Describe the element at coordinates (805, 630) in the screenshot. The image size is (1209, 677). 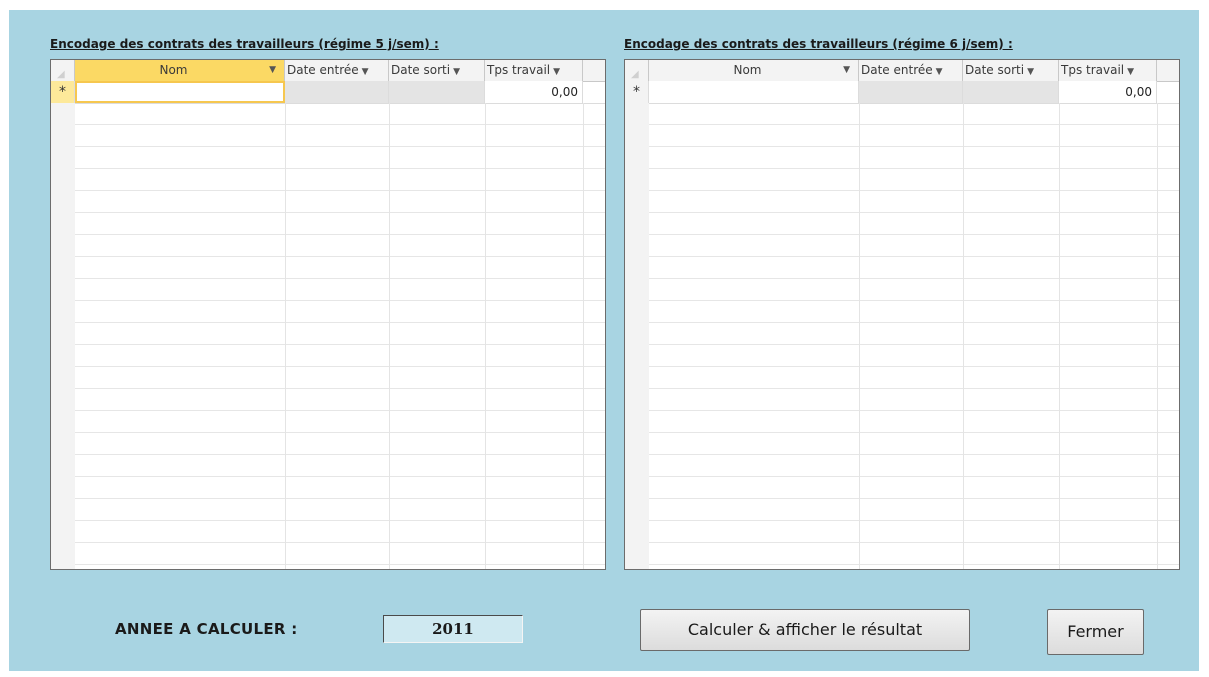
I see `calculate-button: Calculer & afficher le résultat` at that location.